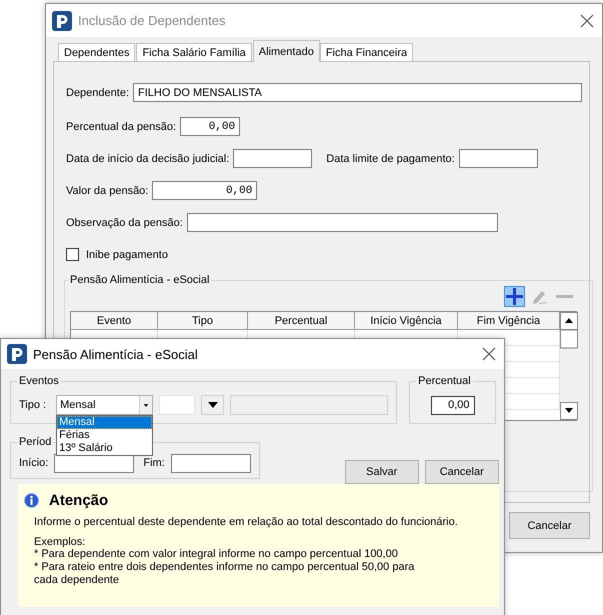 This screenshot has width=603, height=615. What do you see at coordinates (301, 320) in the screenshot?
I see `column-header: Percentual` at bounding box center [301, 320].